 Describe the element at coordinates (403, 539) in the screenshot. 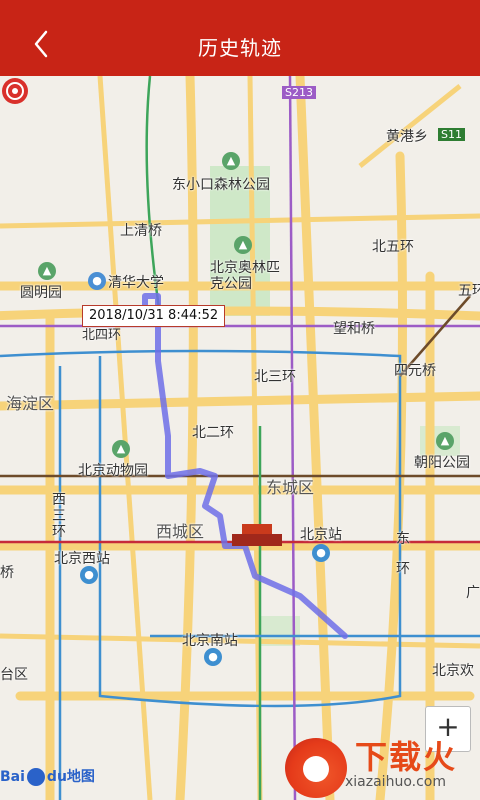

I see `map-label-dong: 东` at that location.